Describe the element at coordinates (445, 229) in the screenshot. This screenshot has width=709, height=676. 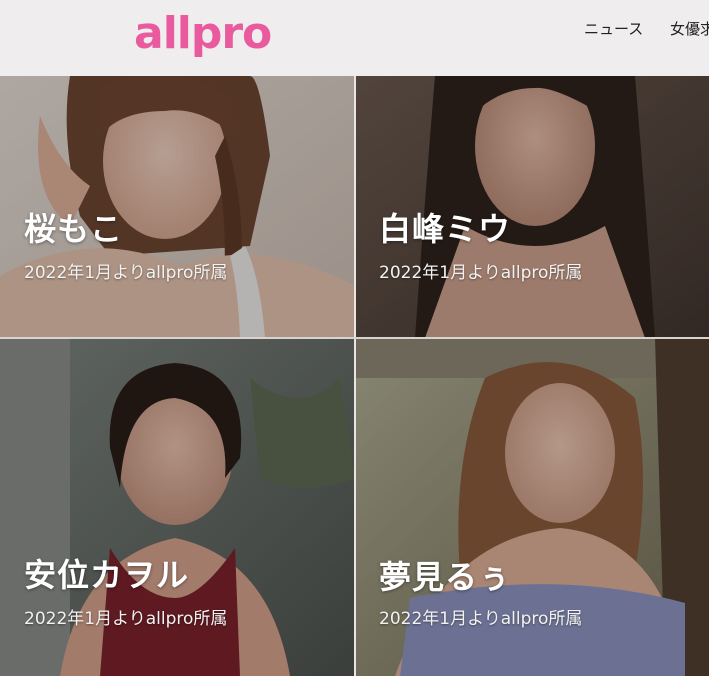
I see `talent-name: 白峰ミウ` at that location.